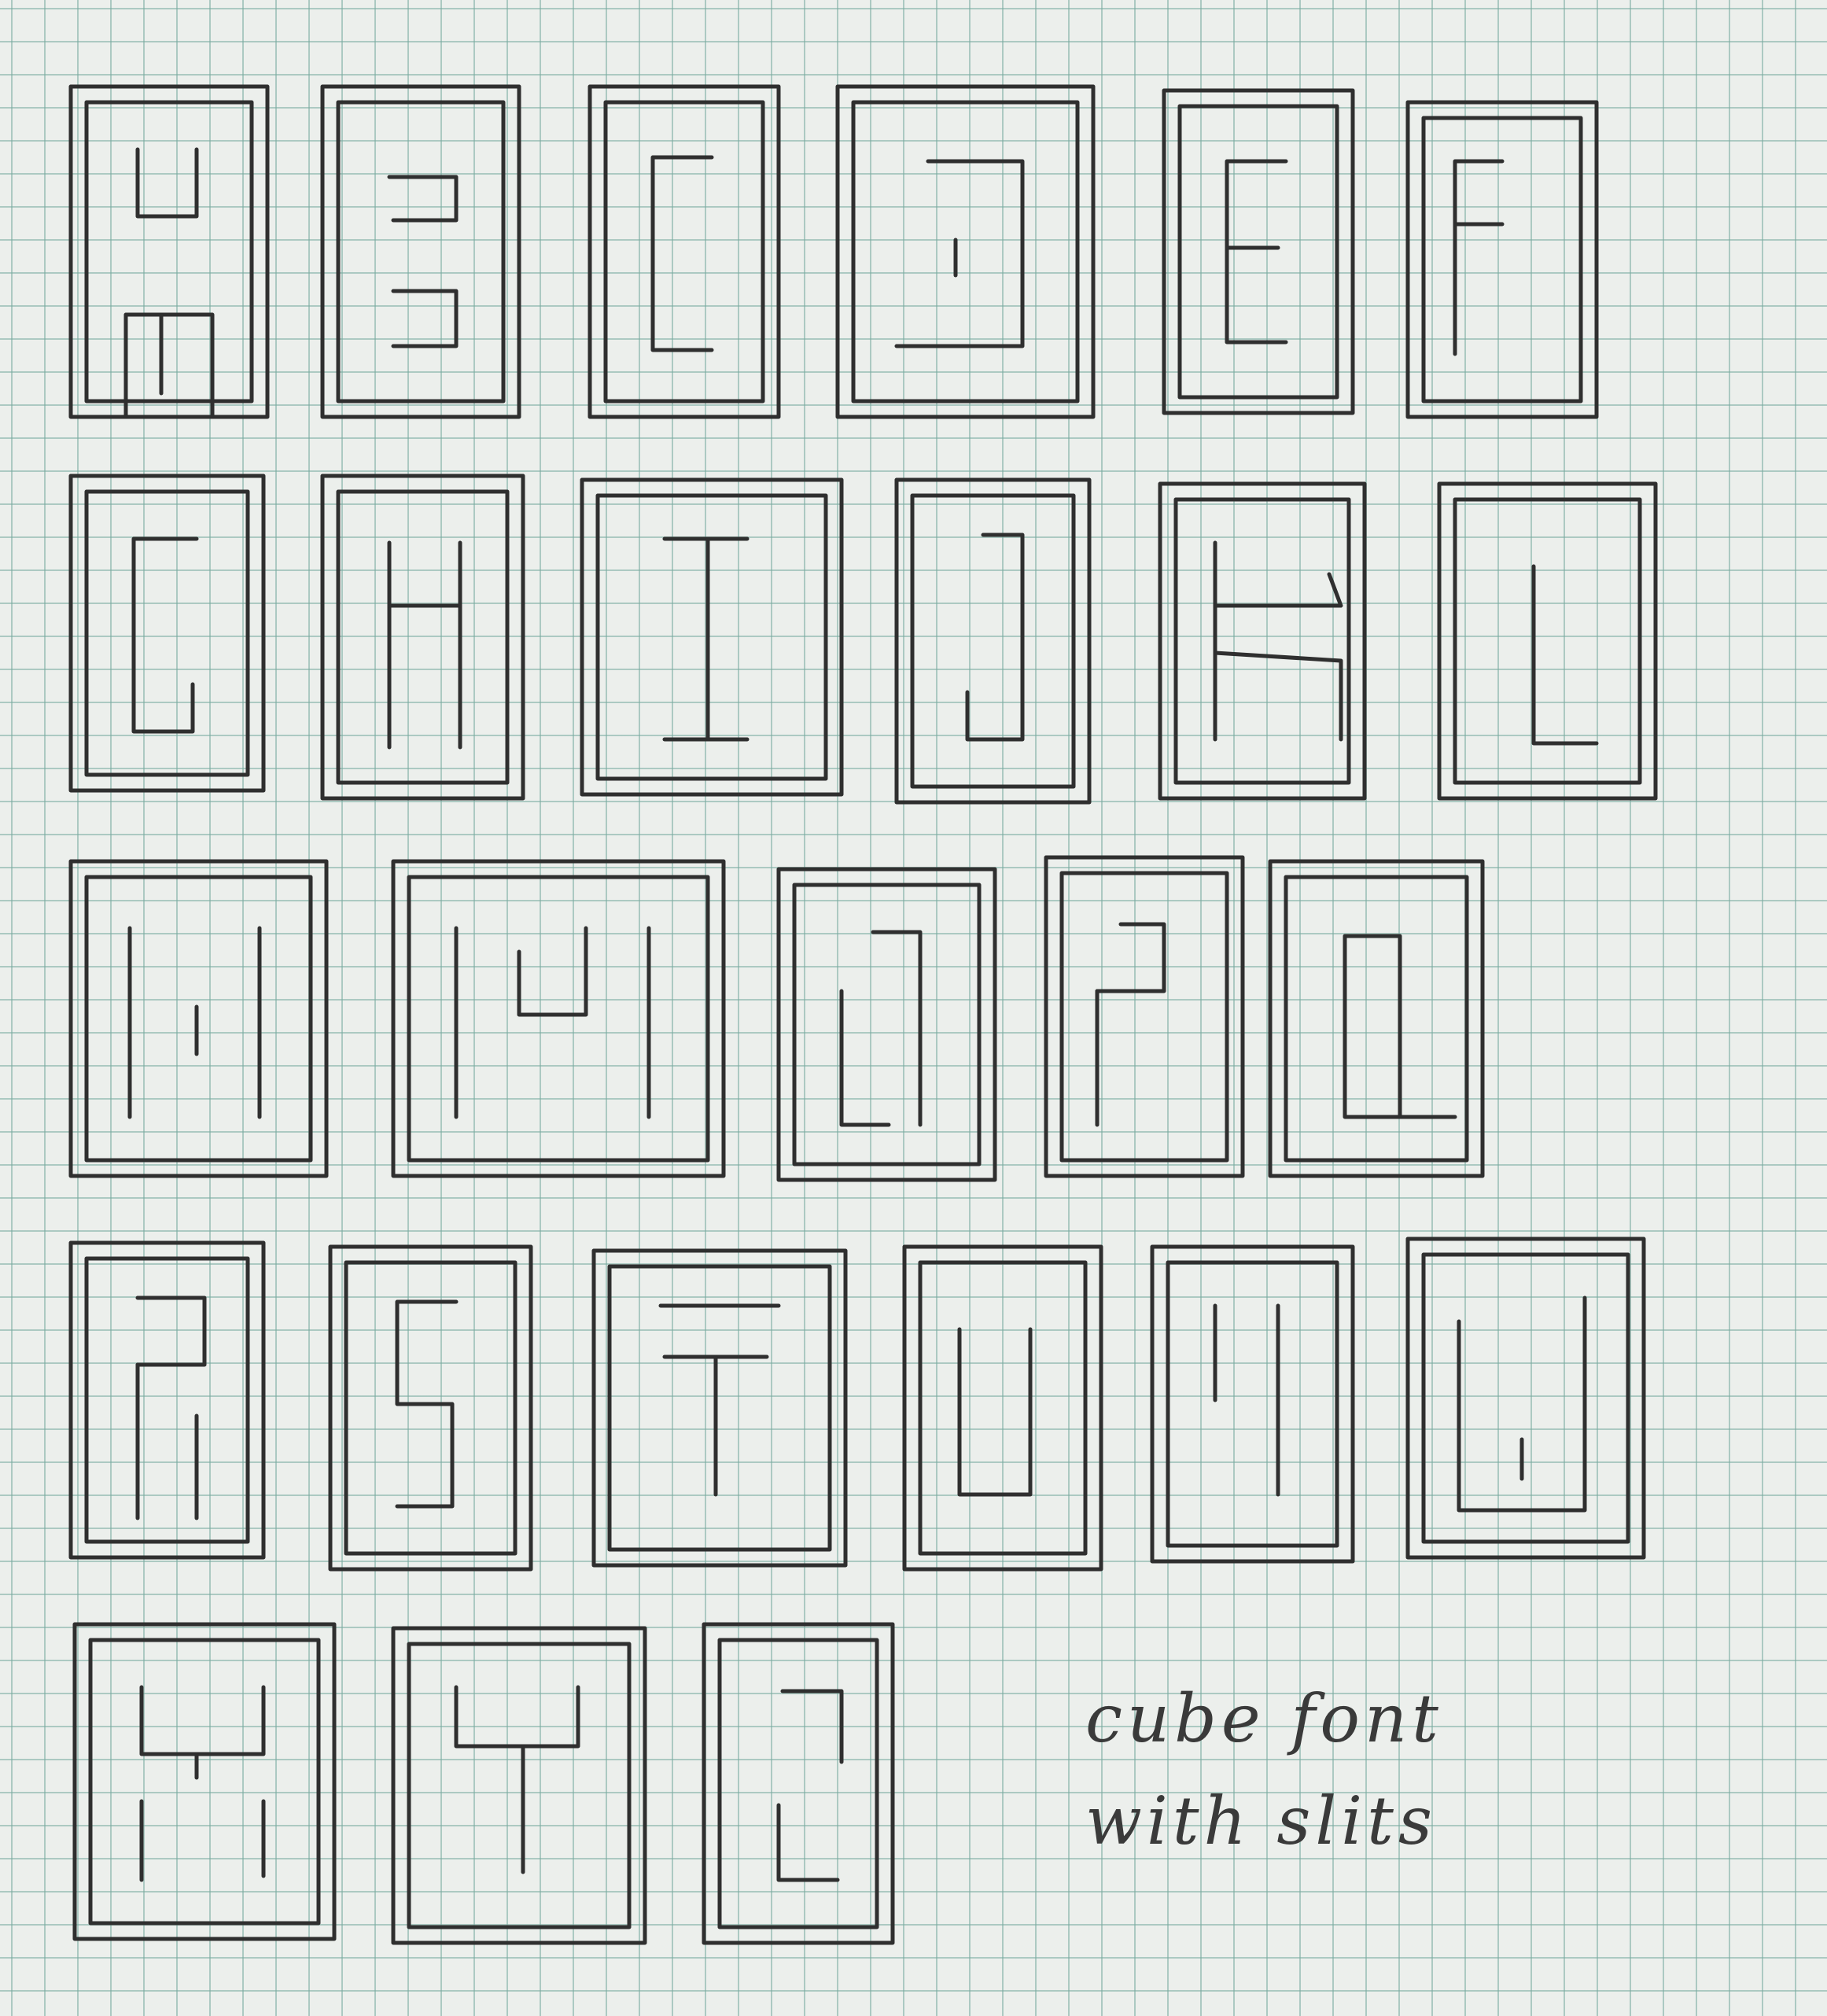  What do you see at coordinates (1502, 259) in the screenshot?
I see `glyph-f` at bounding box center [1502, 259].